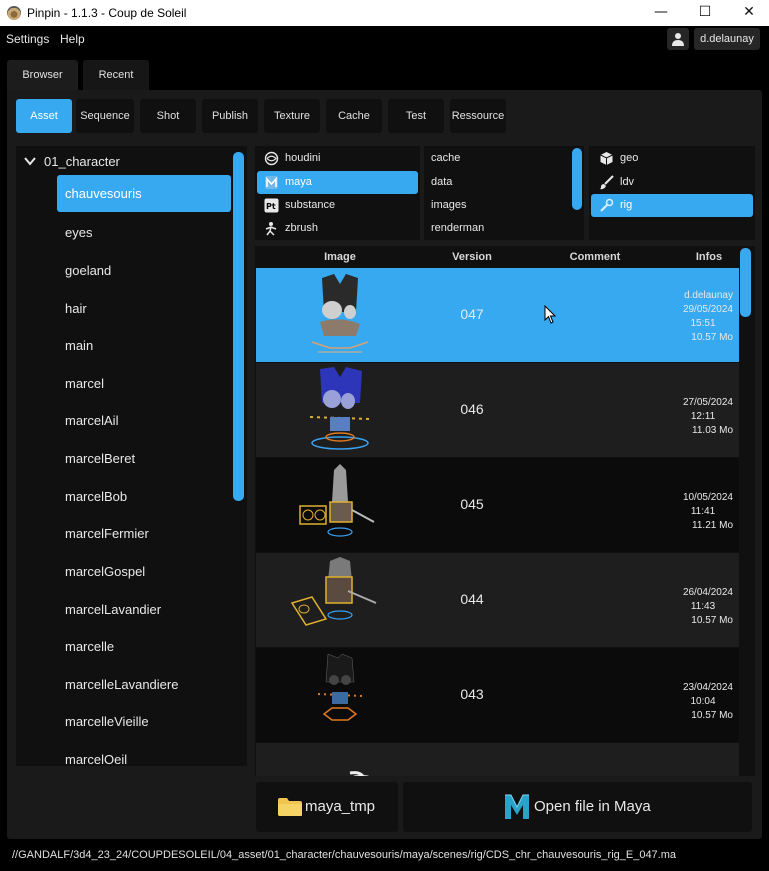 Image resolution: width=769 pixels, height=871 pixels. Describe the element at coordinates (144, 533) in the screenshot. I see `tree-item: marcelFermier` at that location.